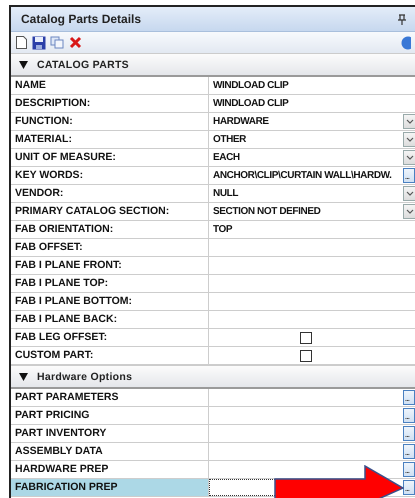 The width and height of the screenshot is (415, 498). What do you see at coordinates (226, 157) in the screenshot?
I see `dropdown-value: EACH` at bounding box center [226, 157].